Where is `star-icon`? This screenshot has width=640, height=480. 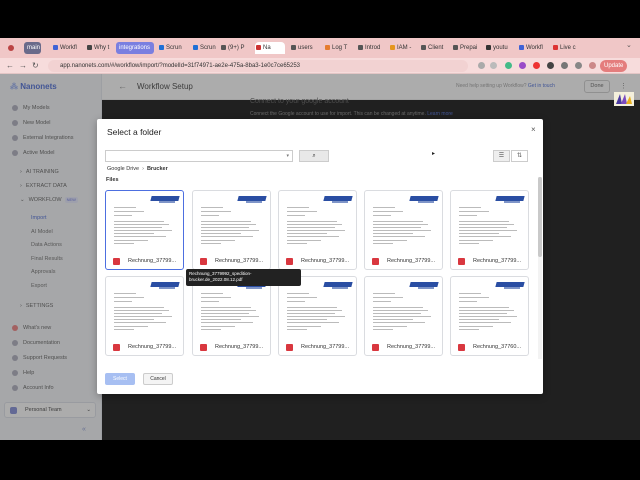 star-icon is located at coordinates (493, 65).